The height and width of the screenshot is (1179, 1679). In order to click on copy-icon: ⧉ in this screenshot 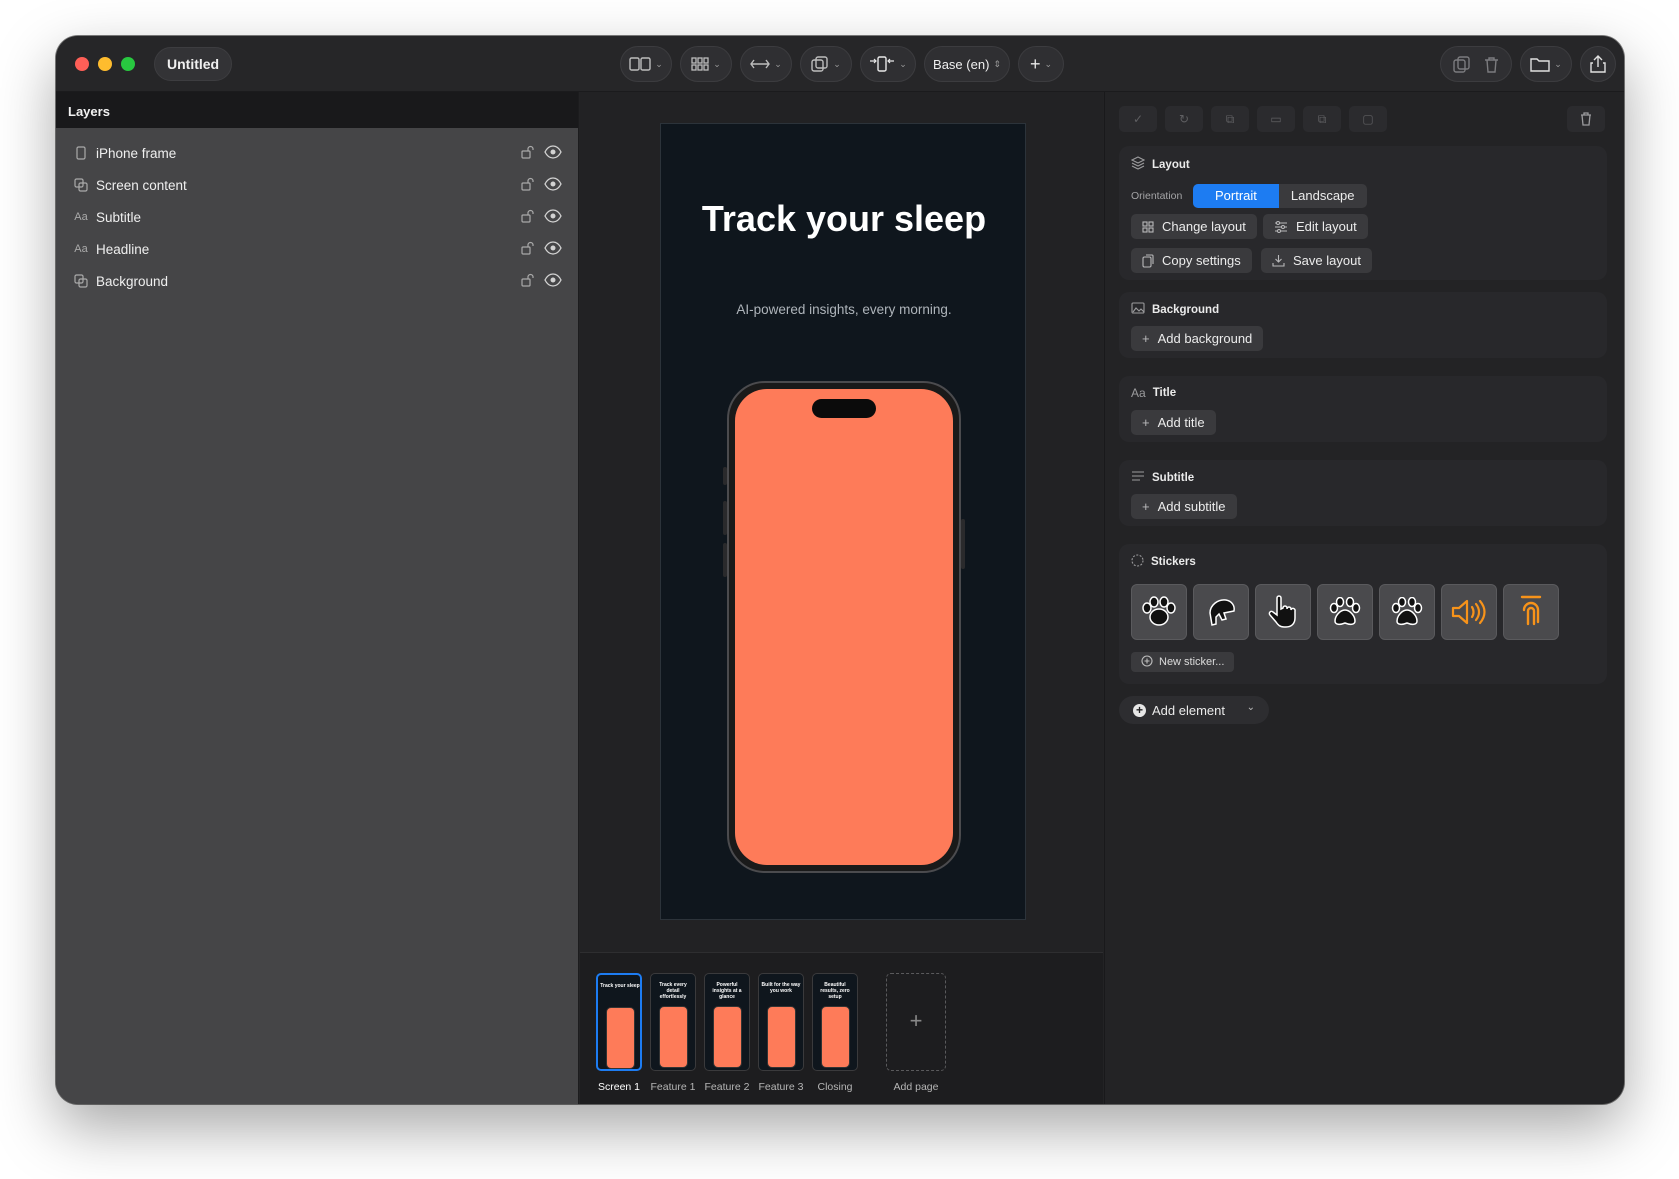, I will do `click(1230, 119)`.